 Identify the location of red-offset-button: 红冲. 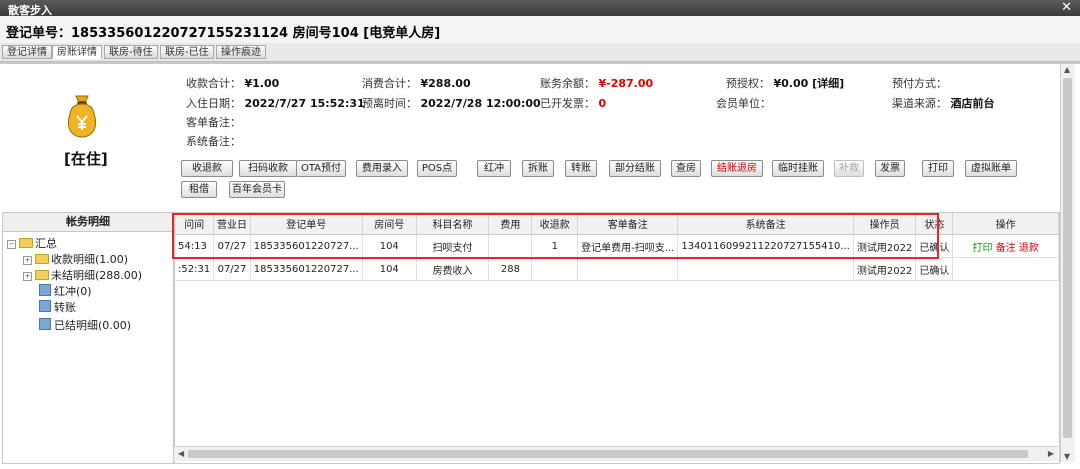
(494, 168).